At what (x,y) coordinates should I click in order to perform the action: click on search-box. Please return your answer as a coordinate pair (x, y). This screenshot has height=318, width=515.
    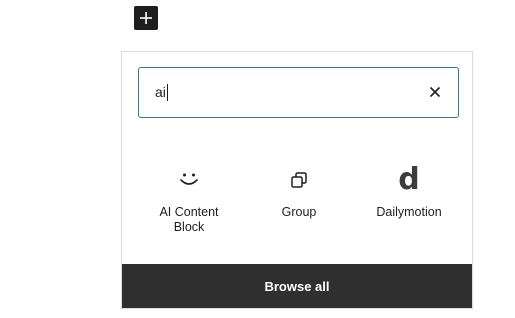
    Looking at the image, I should click on (298, 92).